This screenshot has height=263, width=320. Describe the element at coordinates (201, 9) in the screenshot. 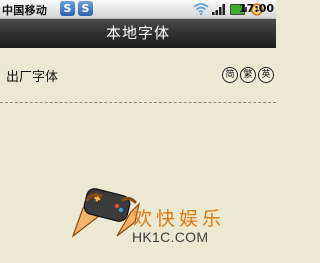

I see `wifi-icon` at that location.